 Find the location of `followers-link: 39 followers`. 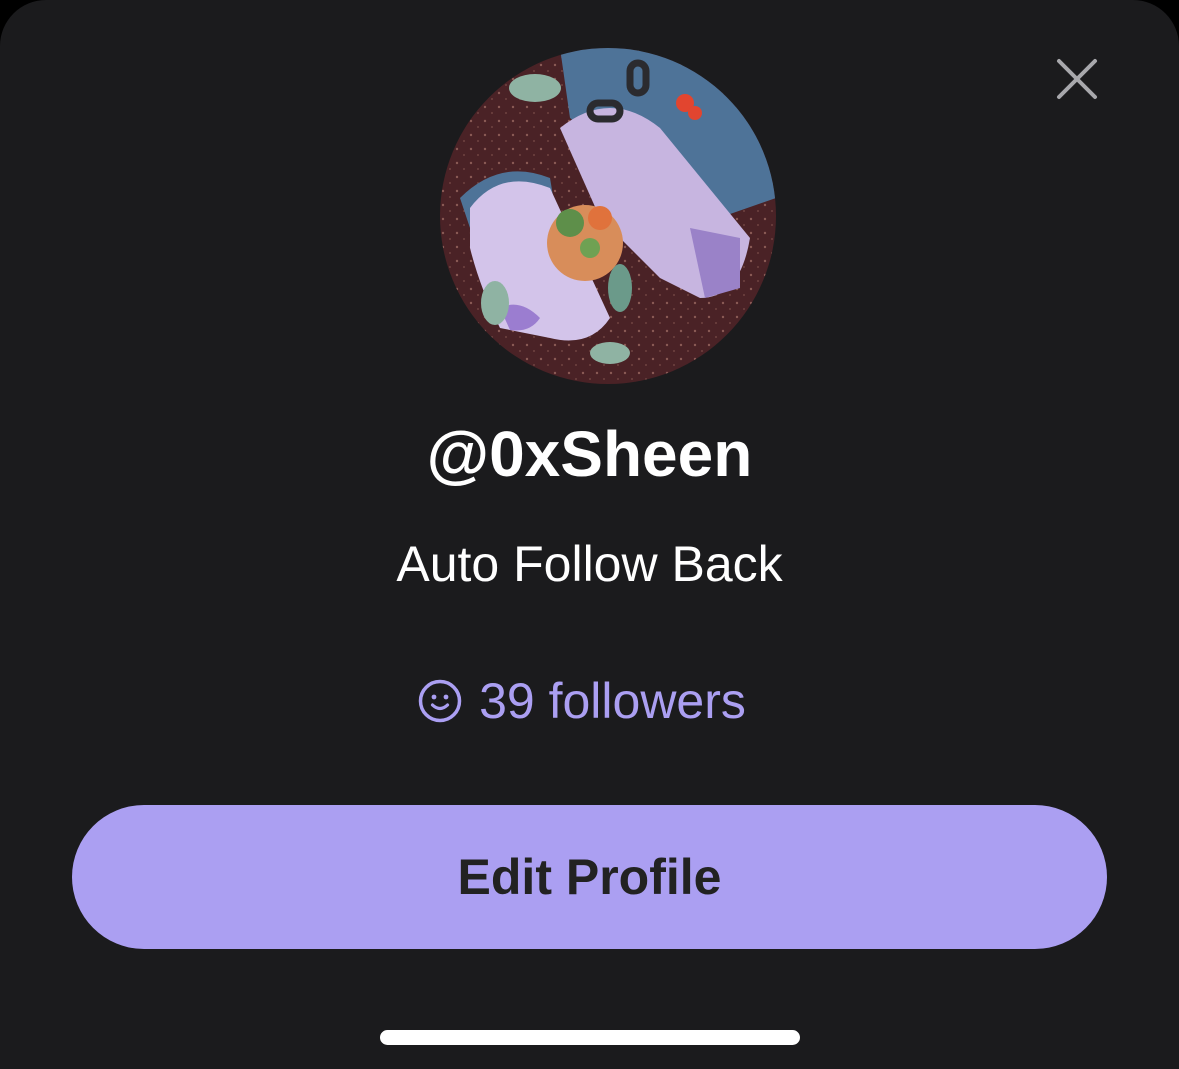

followers-link: 39 followers is located at coordinates (589, 701).